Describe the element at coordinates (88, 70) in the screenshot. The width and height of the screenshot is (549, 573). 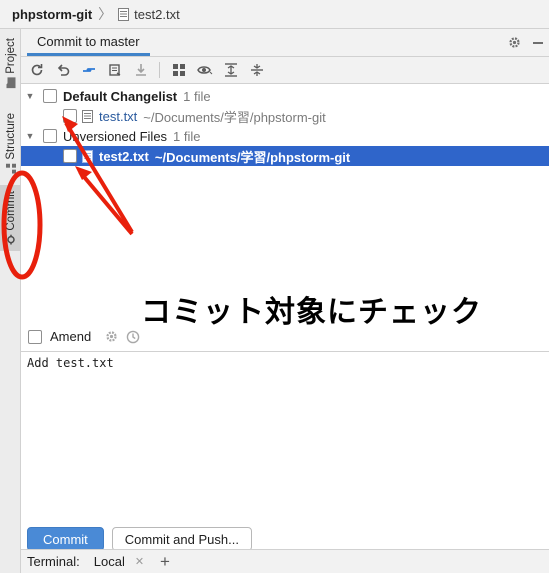
I see `diff-icon` at that location.